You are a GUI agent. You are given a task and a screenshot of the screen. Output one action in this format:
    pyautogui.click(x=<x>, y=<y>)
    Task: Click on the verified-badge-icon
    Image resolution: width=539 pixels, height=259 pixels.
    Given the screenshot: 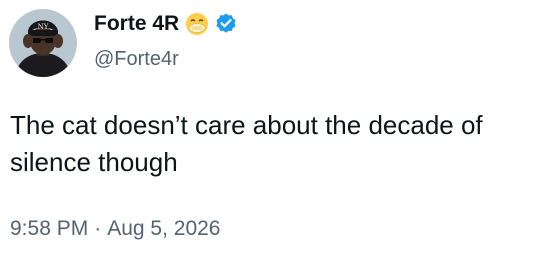 What is the action you would take?
    pyautogui.click(x=226, y=24)
    